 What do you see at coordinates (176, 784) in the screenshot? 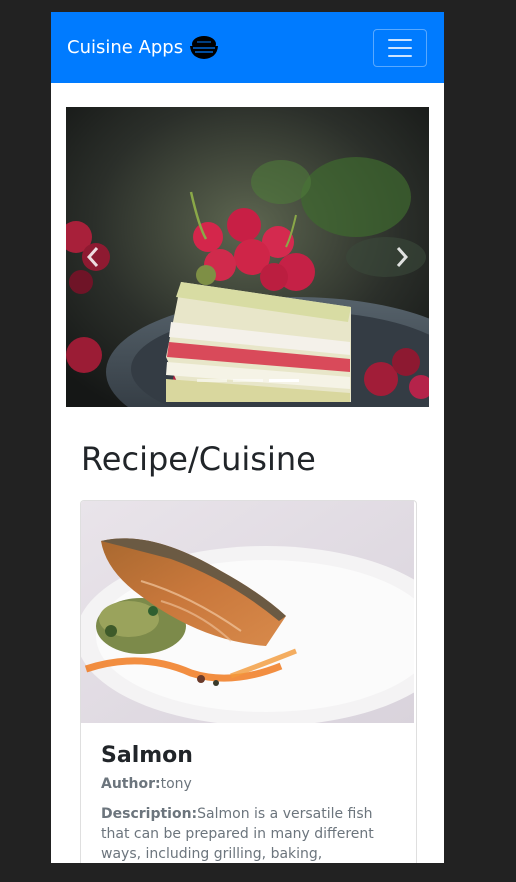
I see `author-name: tony` at bounding box center [176, 784].